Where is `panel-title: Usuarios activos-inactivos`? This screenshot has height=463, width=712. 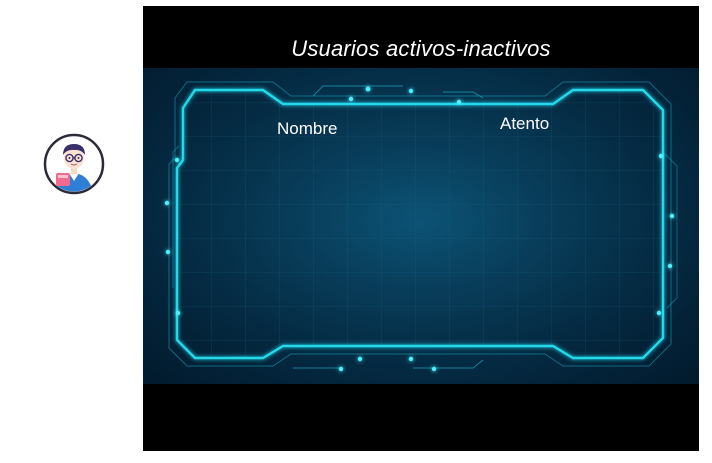
panel-title: Usuarios activos-inactivos is located at coordinates (421, 48).